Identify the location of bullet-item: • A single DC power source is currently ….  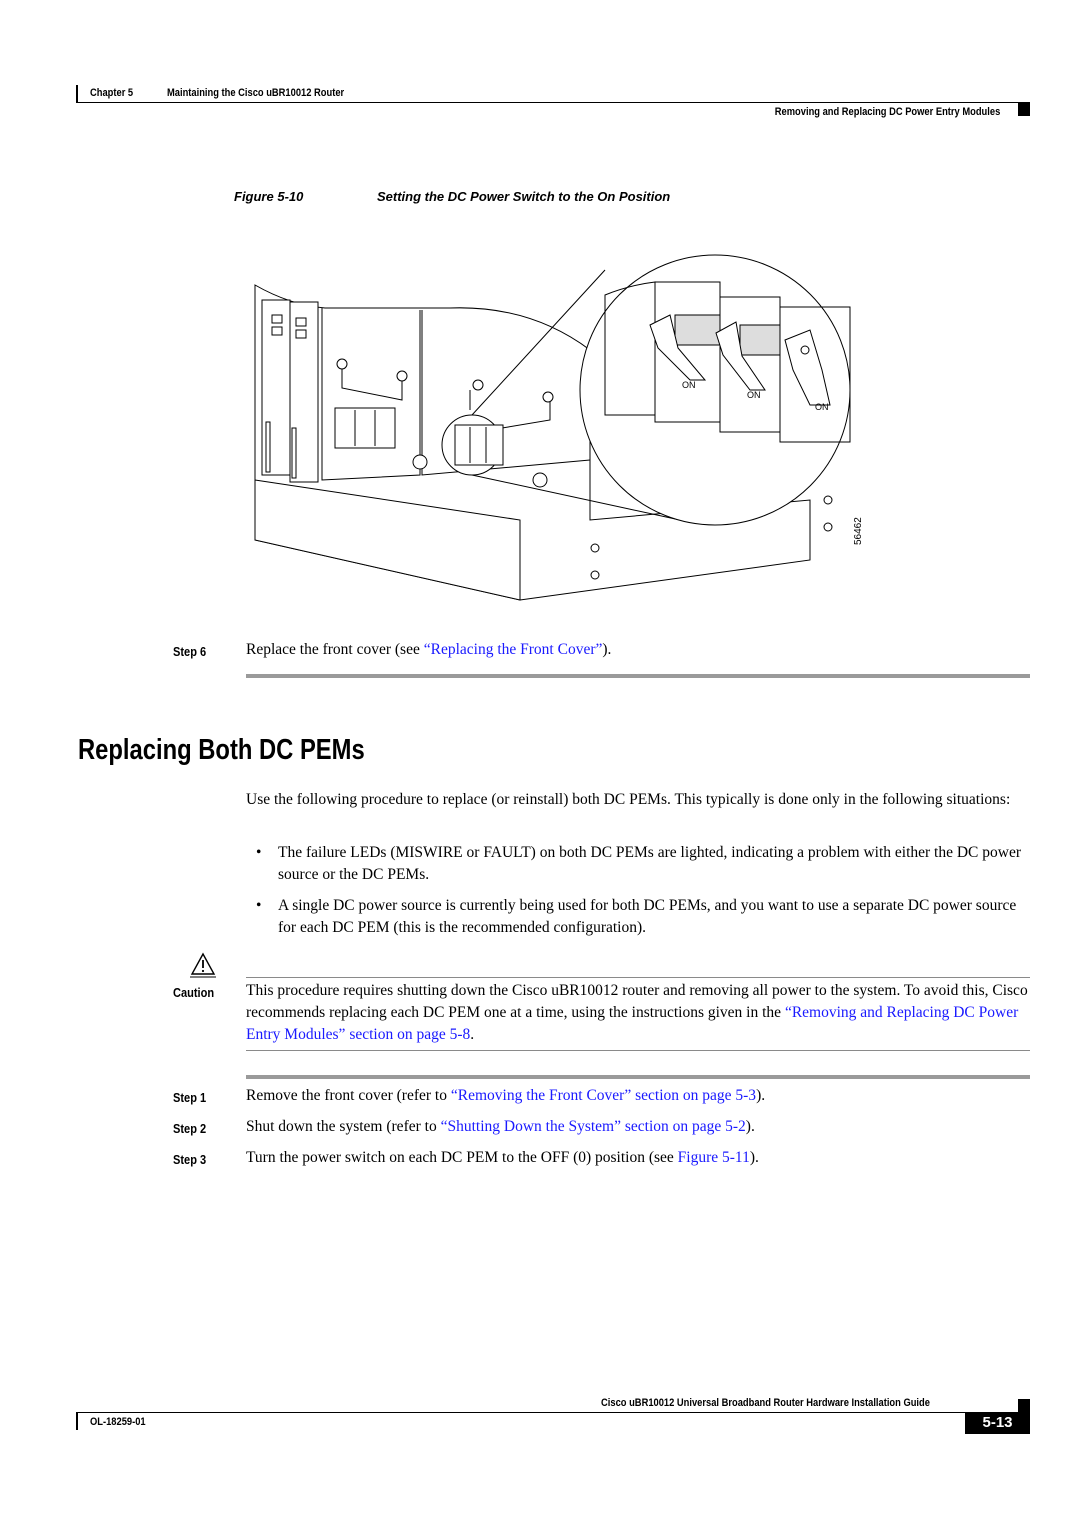
(636, 916).